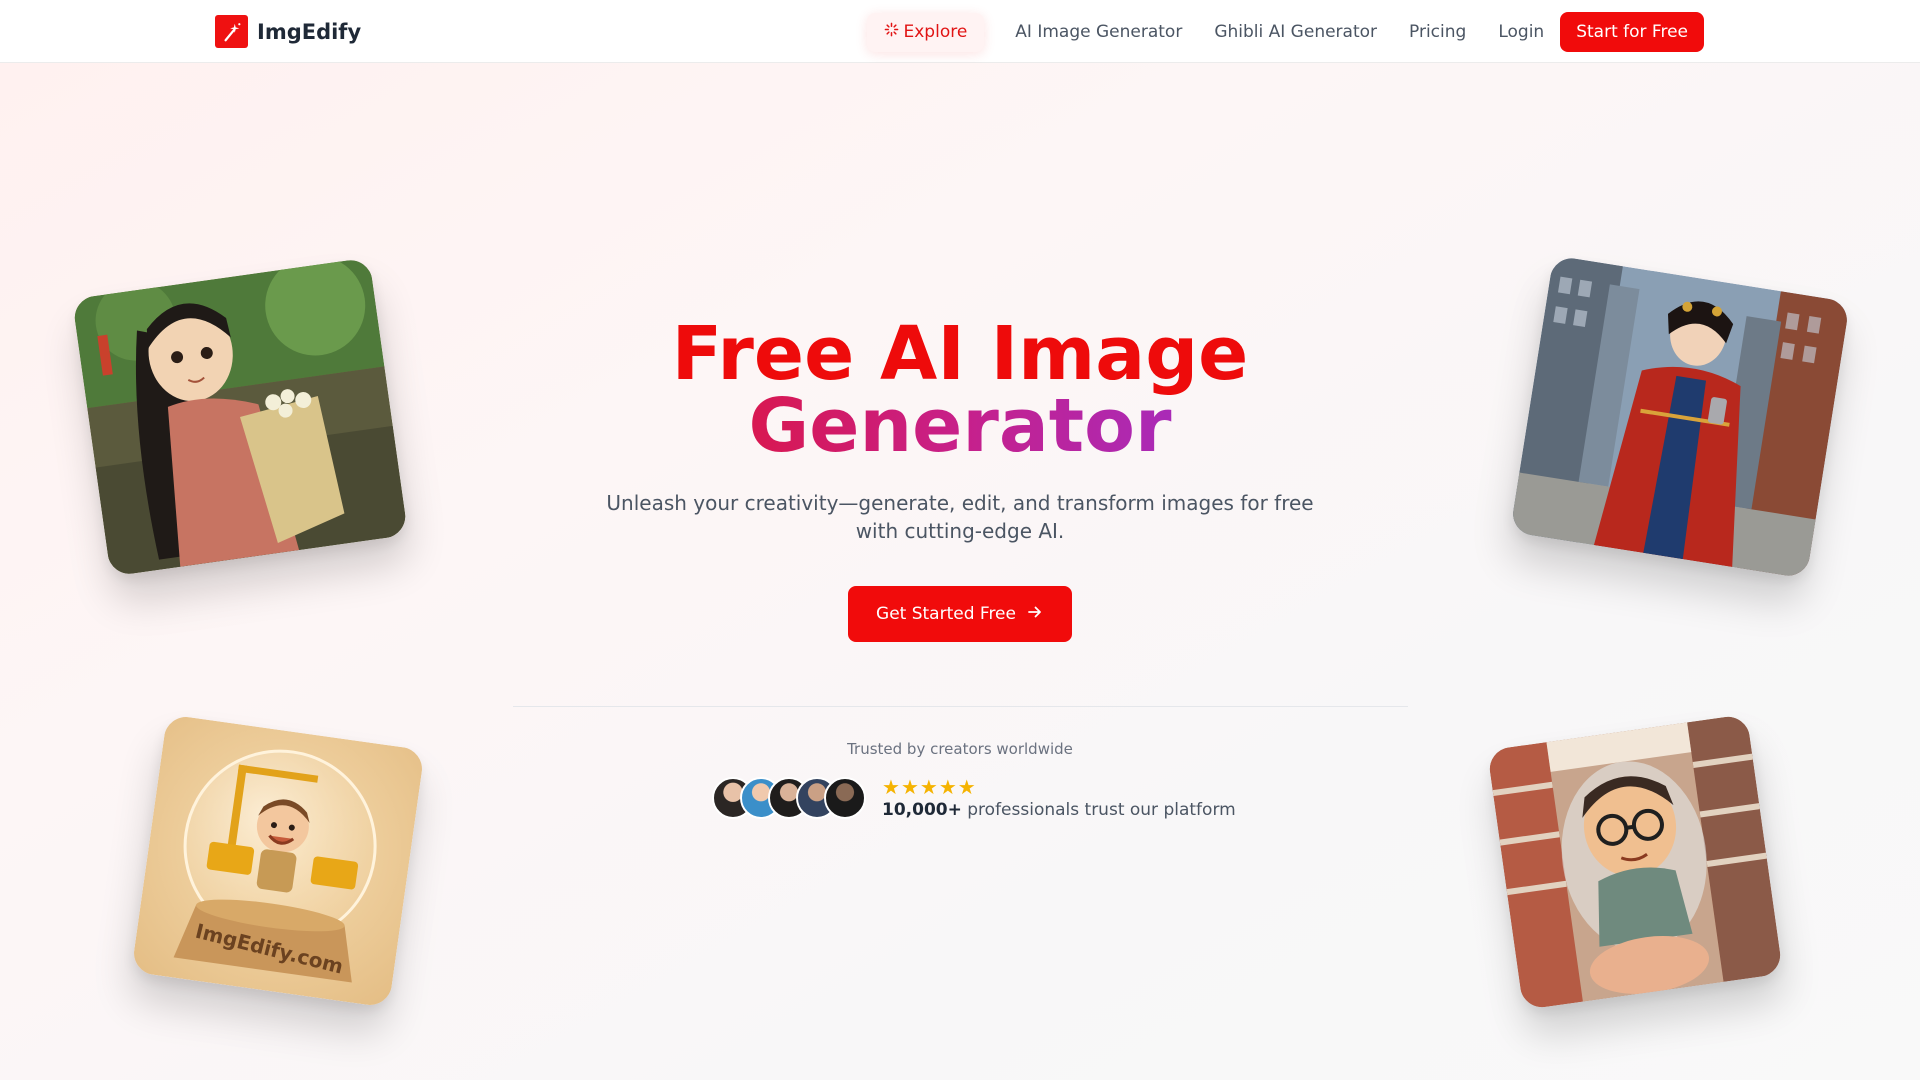 The image size is (1920, 1080). Describe the element at coordinates (1632, 32) in the screenshot. I see `start-for-free-button: Start for Free` at that location.